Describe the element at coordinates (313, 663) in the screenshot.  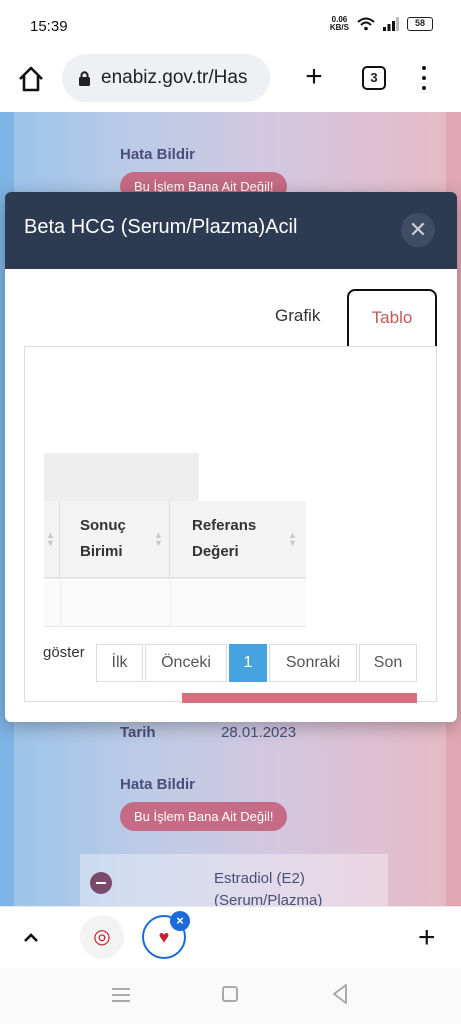
I see `page-next-button: Sonraki` at that location.